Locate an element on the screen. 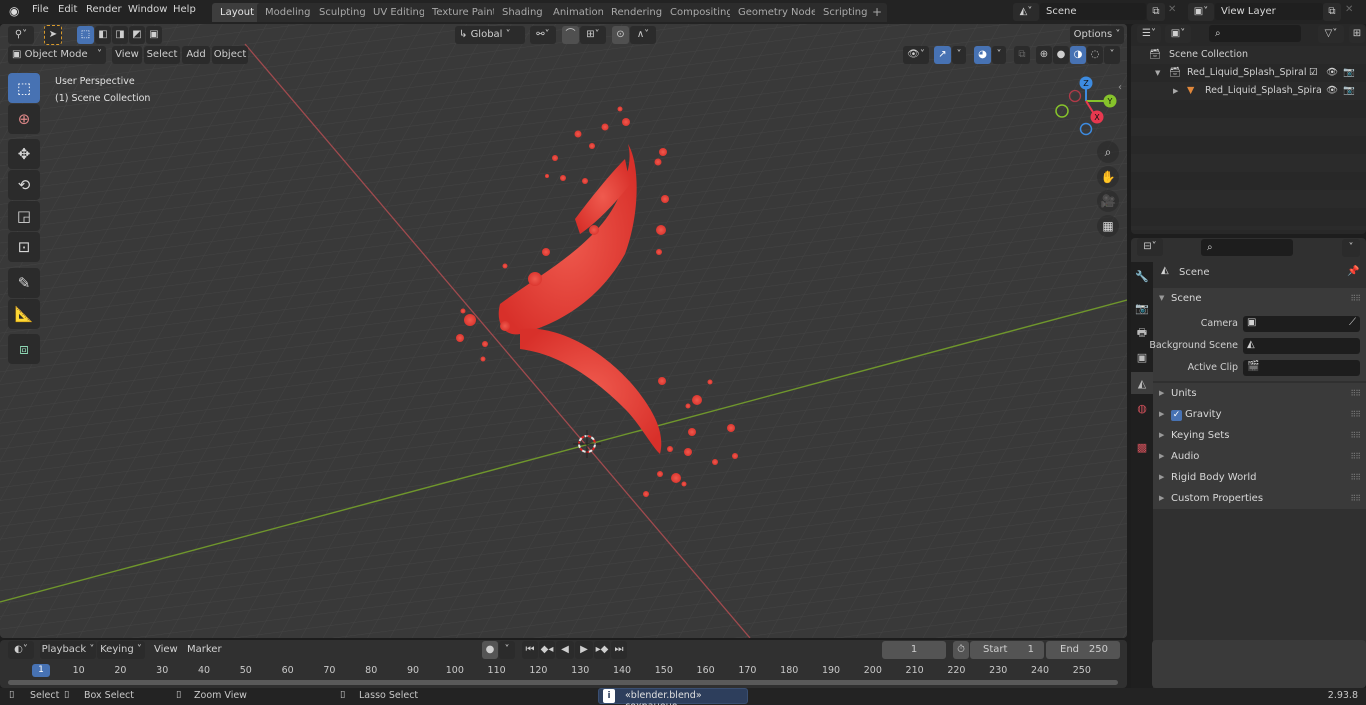 The image size is (1366, 705). timeline-editor-type: ◐˅ is located at coordinates (21, 650).